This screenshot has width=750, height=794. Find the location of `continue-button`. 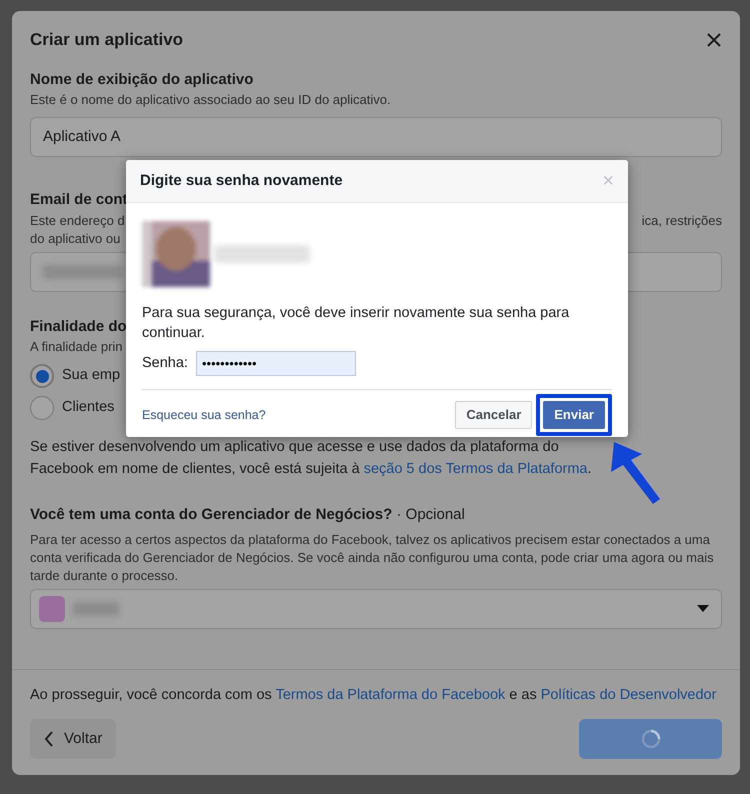

continue-button is located at coordinates (650, 739).